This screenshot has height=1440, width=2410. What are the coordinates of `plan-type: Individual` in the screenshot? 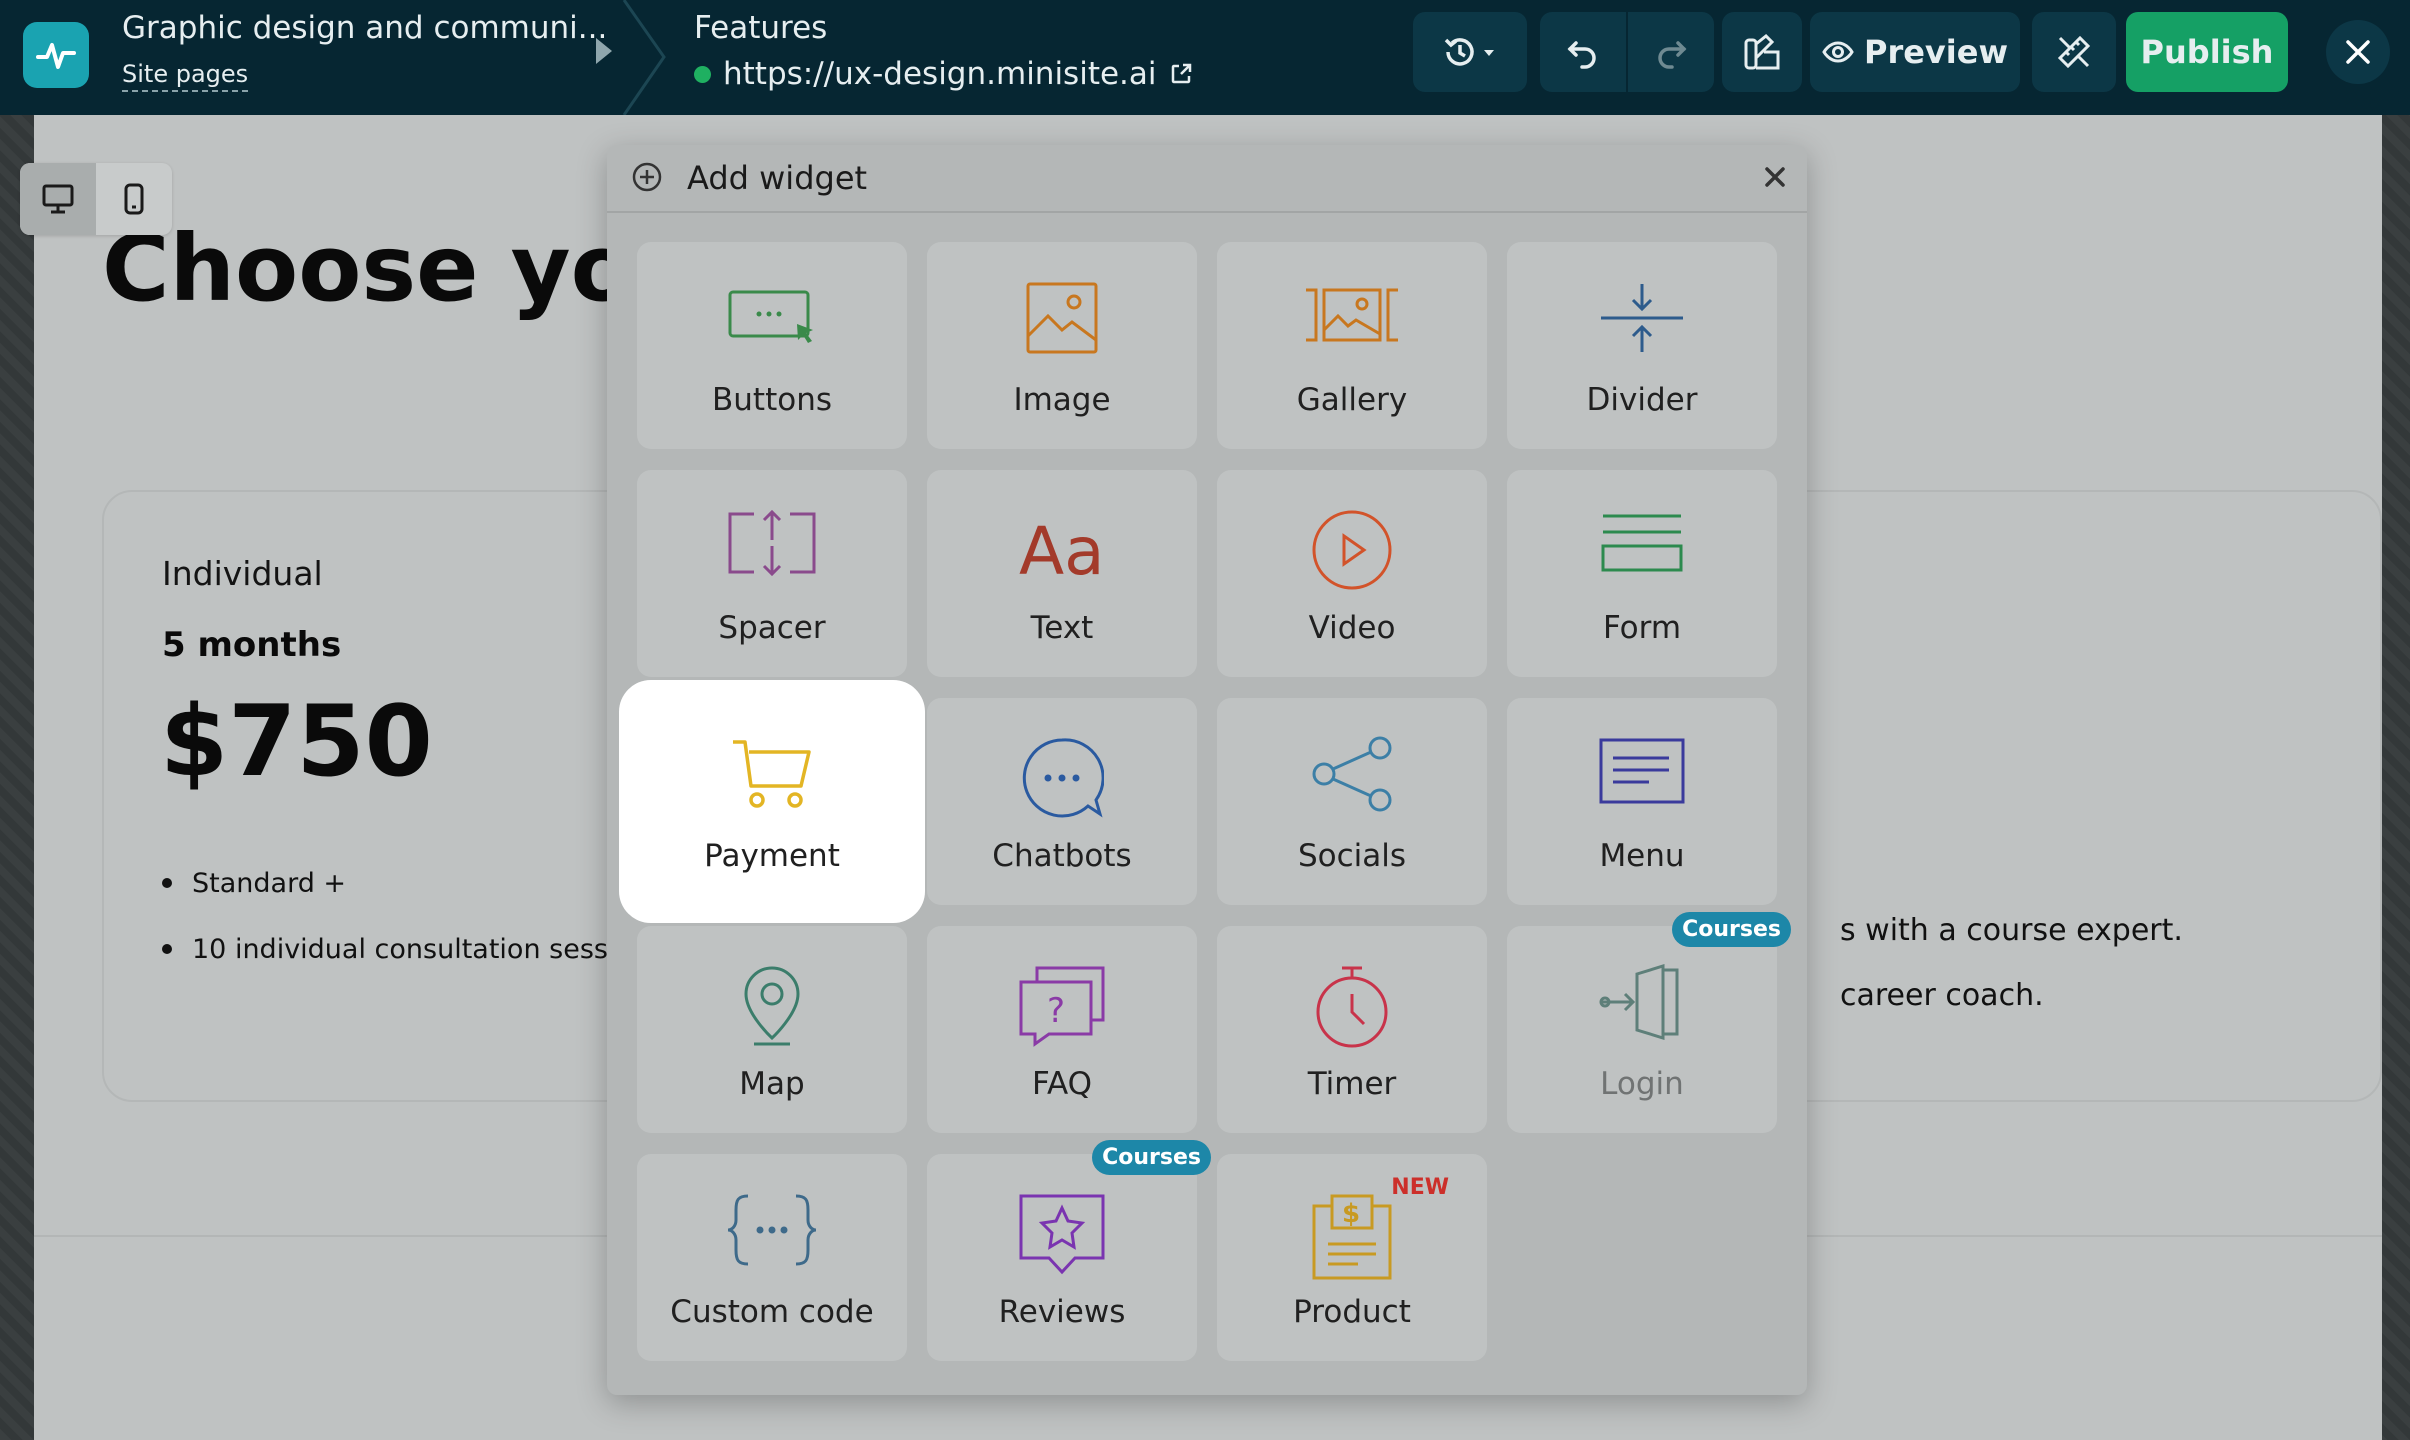 It's located at (242, 573).